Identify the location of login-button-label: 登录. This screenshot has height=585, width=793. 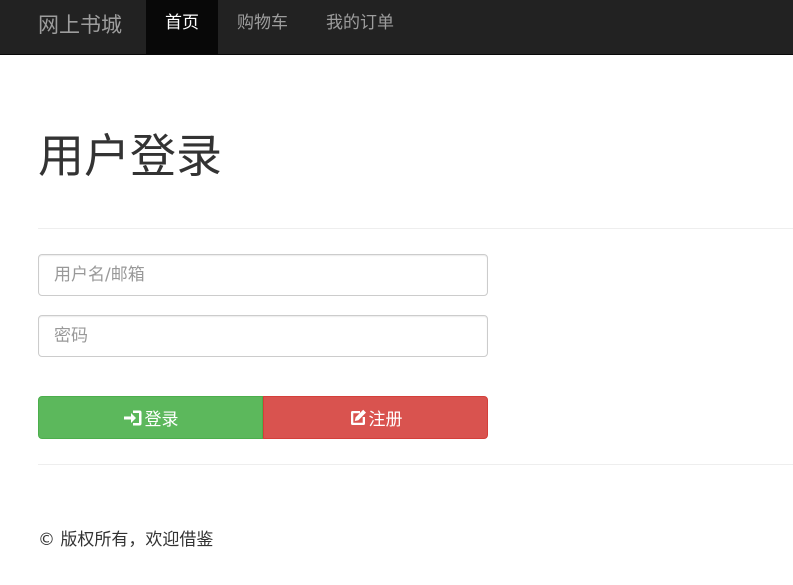
(161, 420).